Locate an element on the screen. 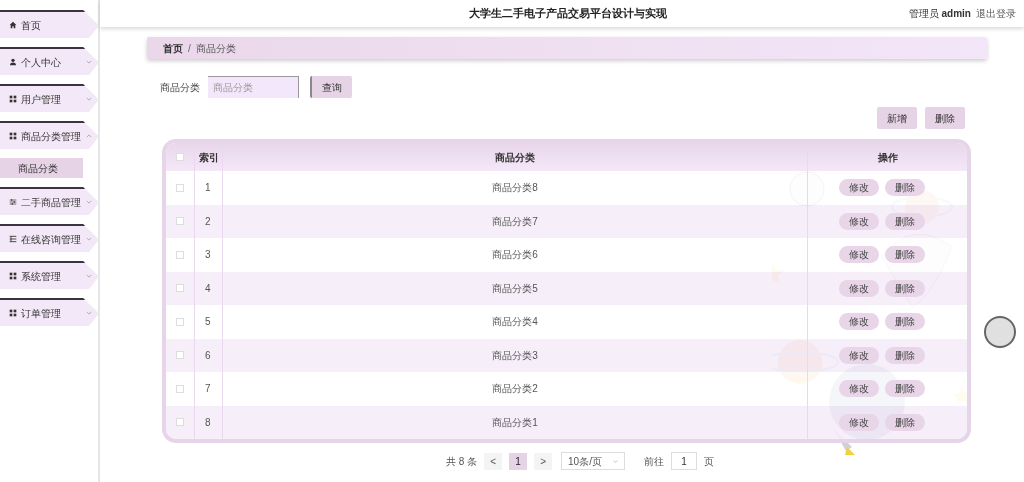 This screenshot has width=1024, height=482. table-cell-text: 8 is located at coordinates (208, 422).